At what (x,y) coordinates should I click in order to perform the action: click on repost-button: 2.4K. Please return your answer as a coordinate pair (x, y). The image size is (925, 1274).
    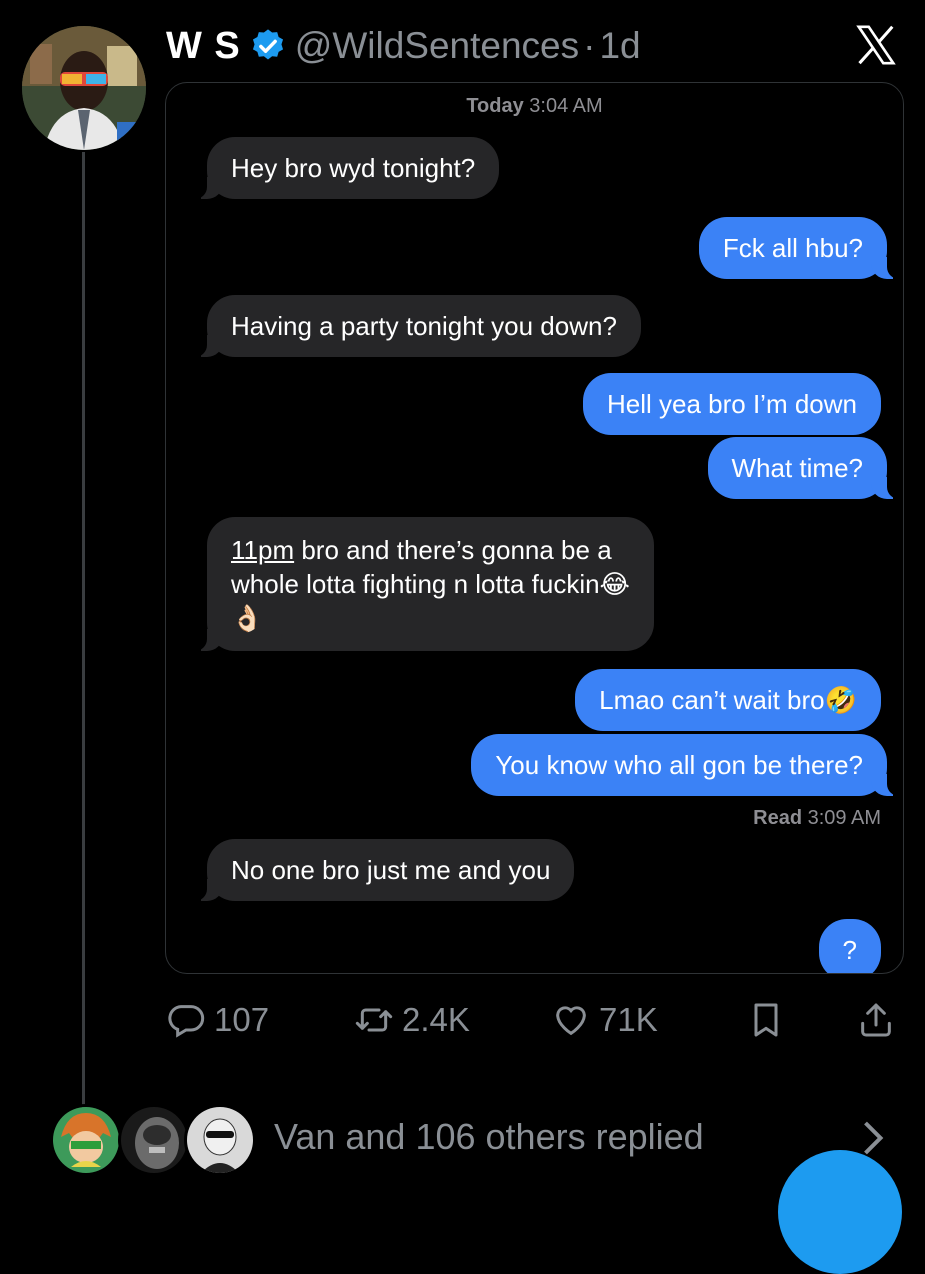
    Looking at the image, I should click on (412, 1020).